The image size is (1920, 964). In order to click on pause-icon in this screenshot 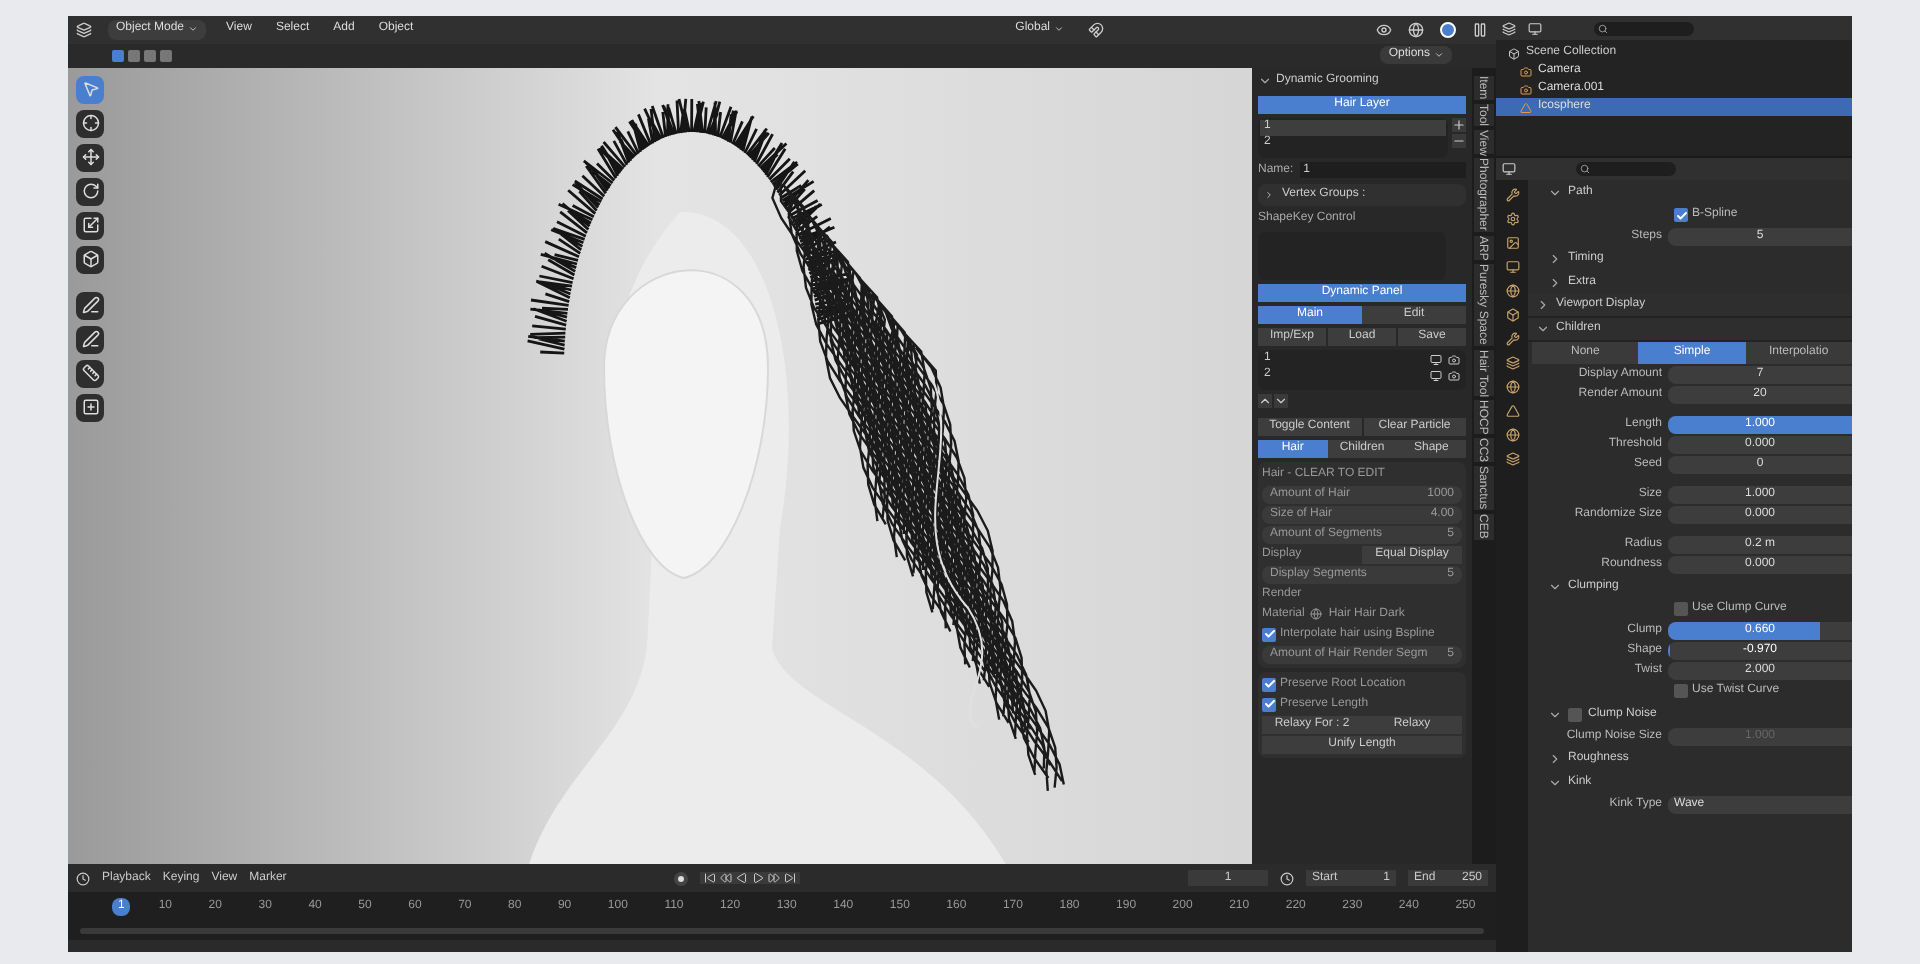, I will do `click(1480, 29)`.